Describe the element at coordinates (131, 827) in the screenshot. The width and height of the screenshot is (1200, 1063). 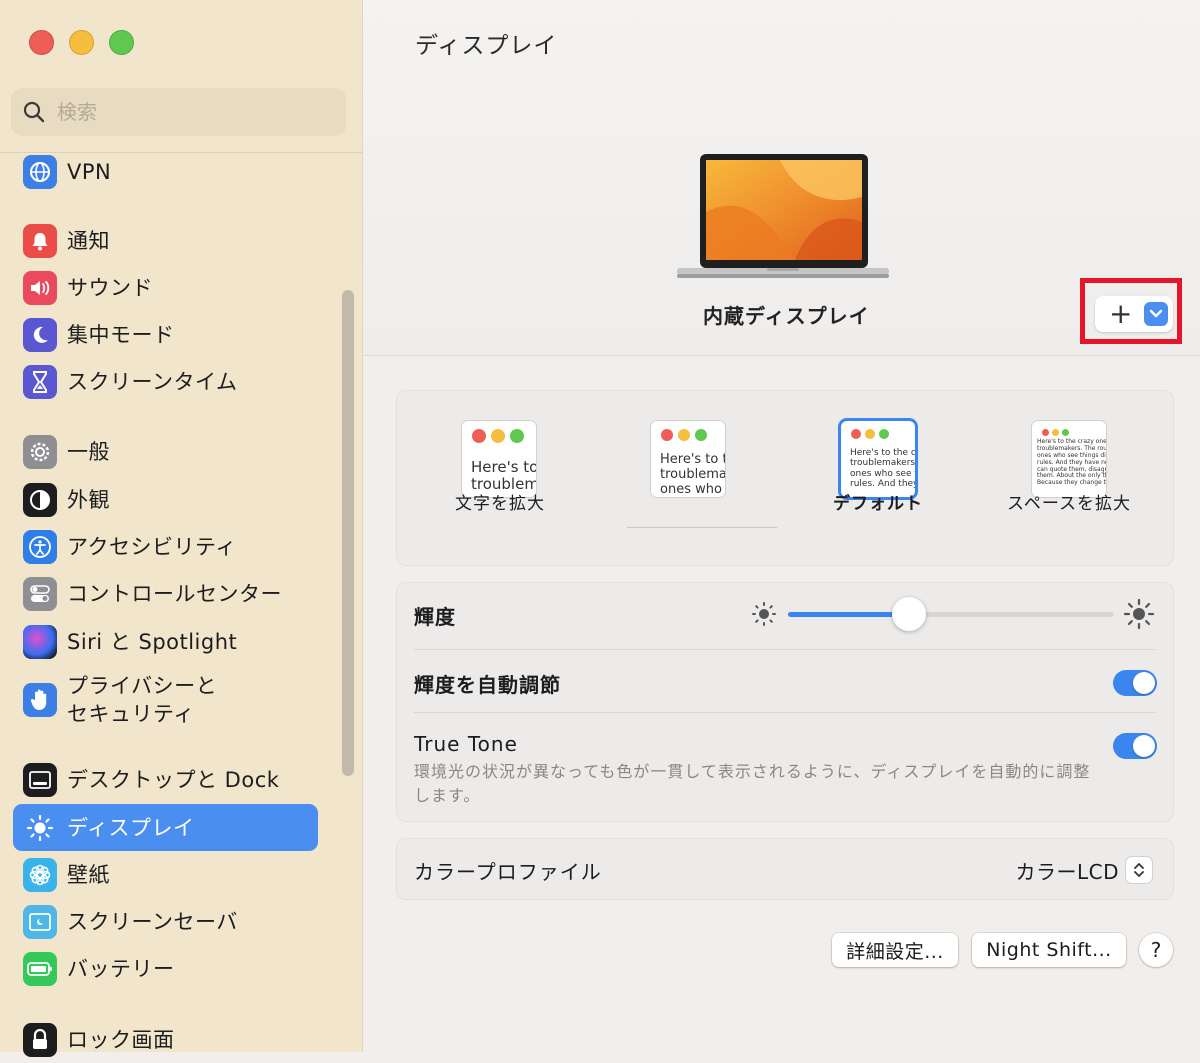
I see `sidebar-item-label: ディスプレイ` at that location.